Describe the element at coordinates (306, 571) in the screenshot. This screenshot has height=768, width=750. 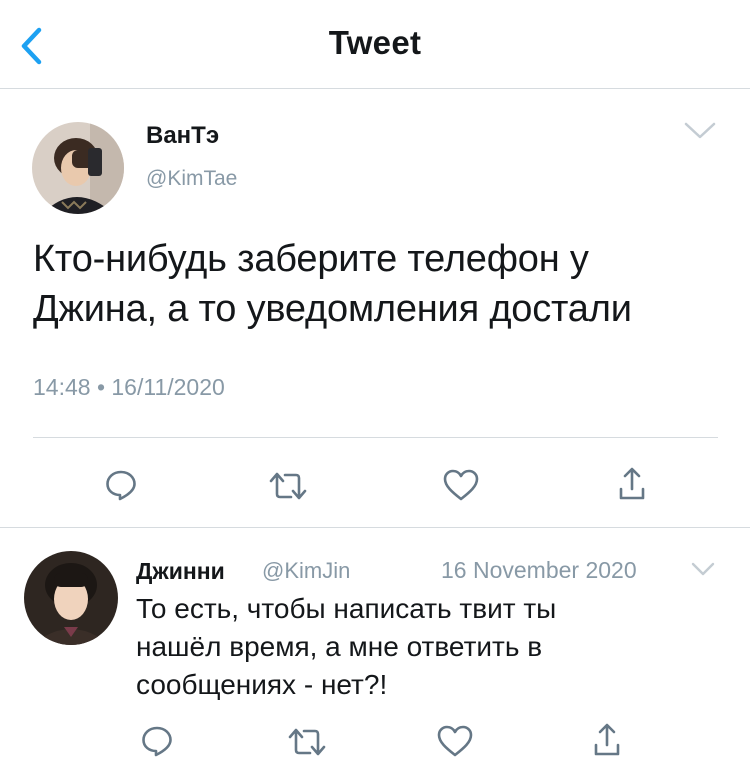
I see `author-handle: @KimJin` at that location.